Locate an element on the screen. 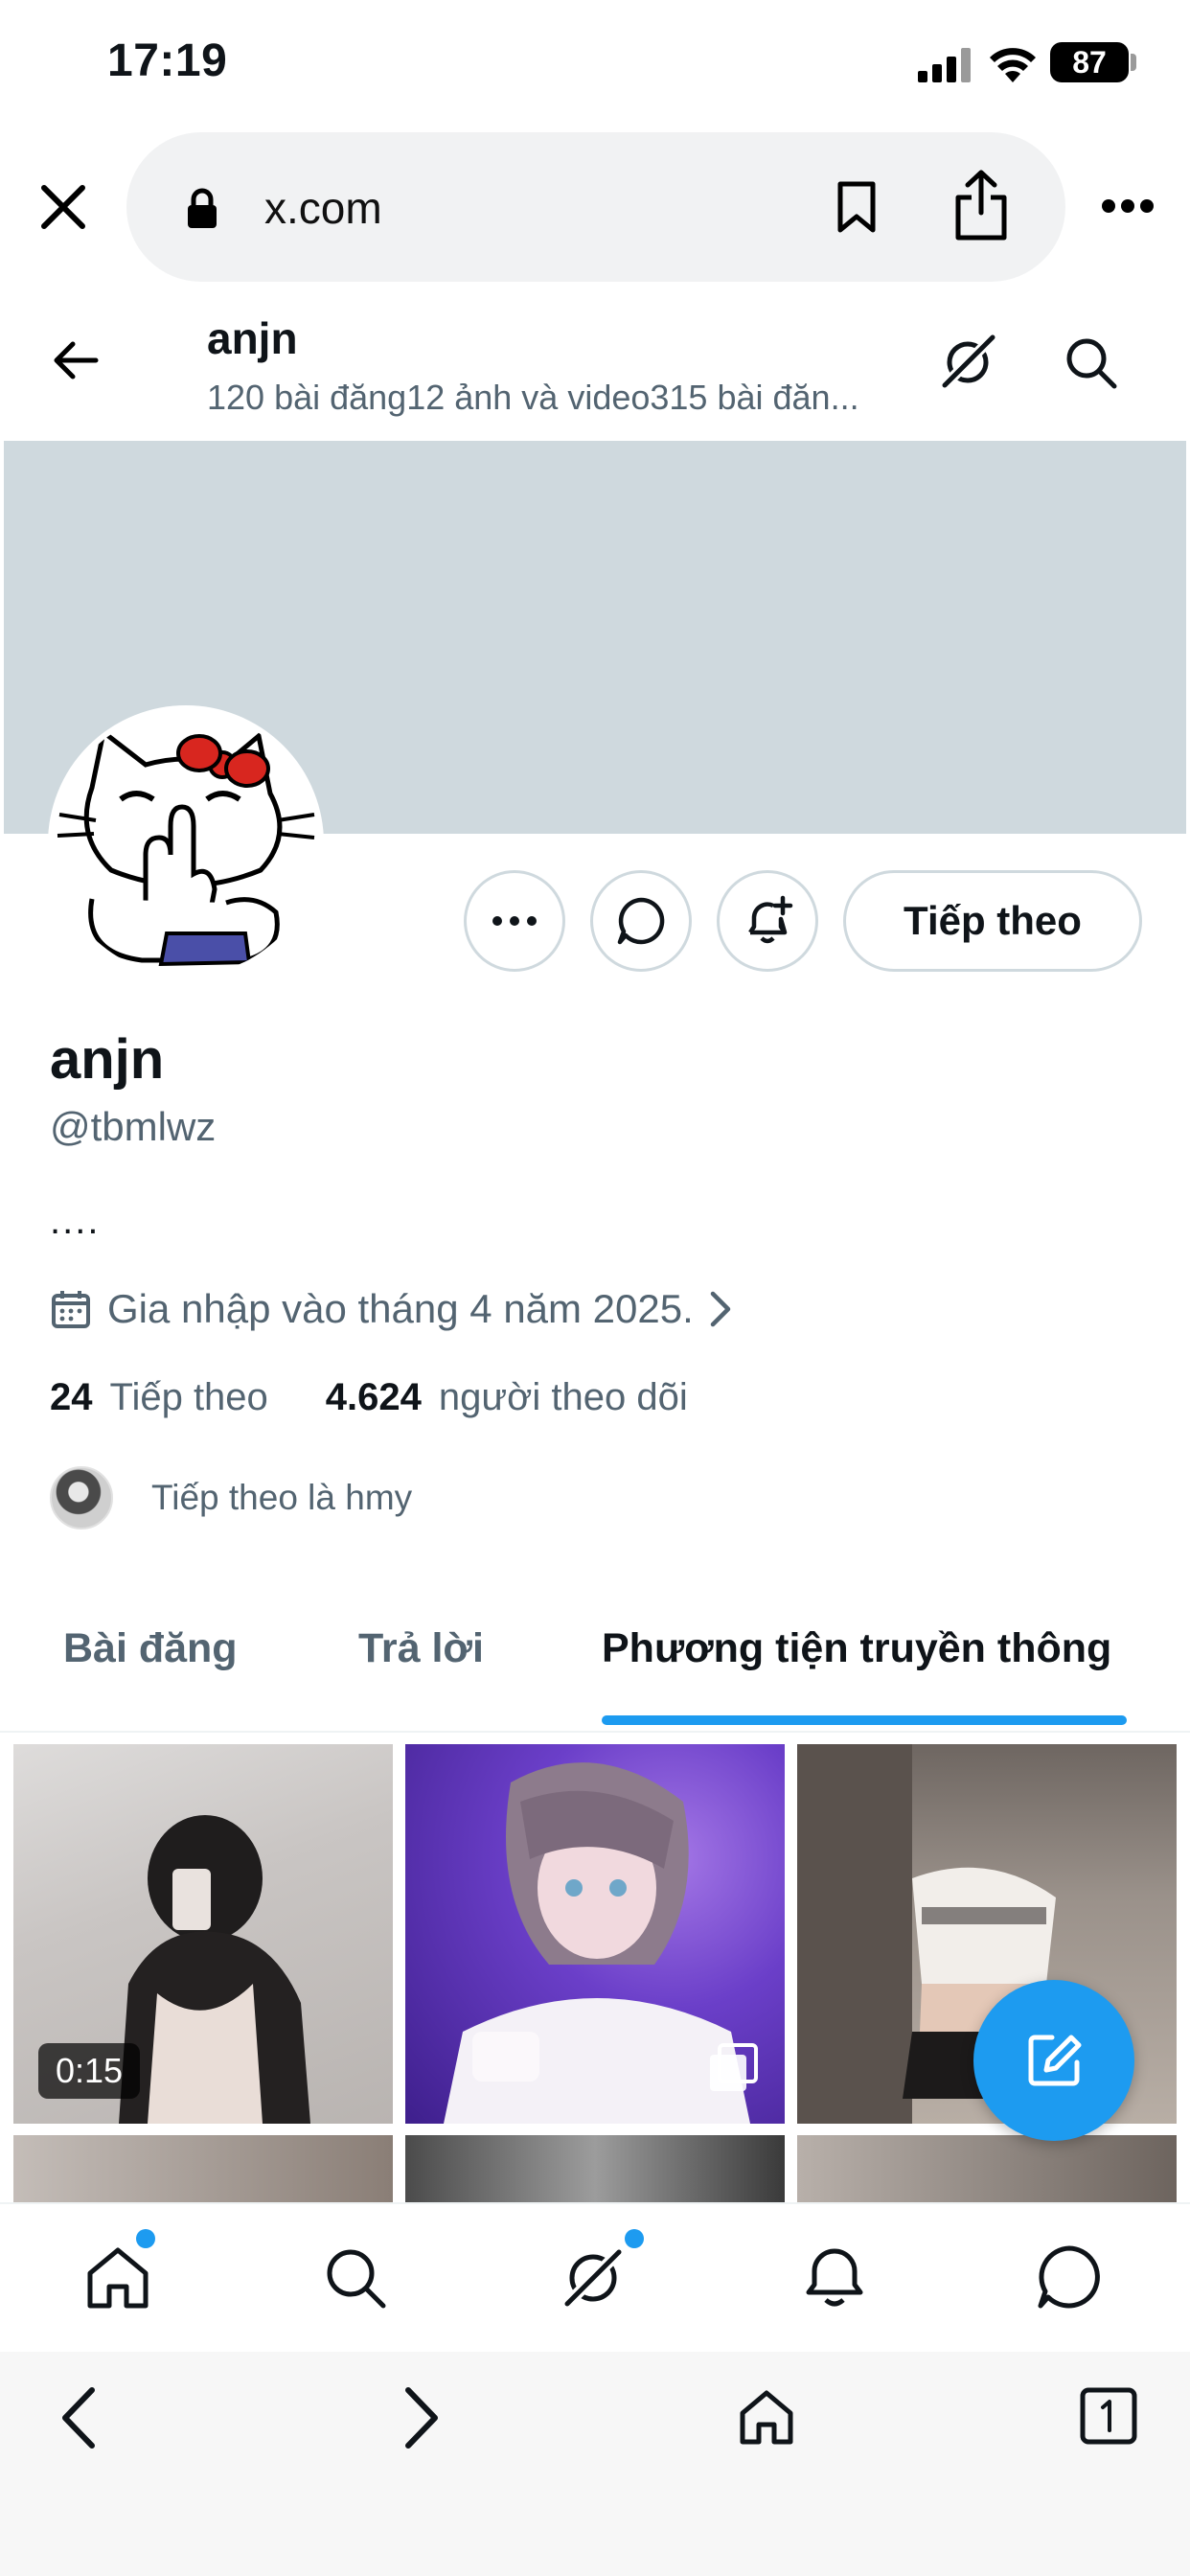 This screenshot has height=2576, width=1190. notifications-icon is located at coordinates (835, 2277).